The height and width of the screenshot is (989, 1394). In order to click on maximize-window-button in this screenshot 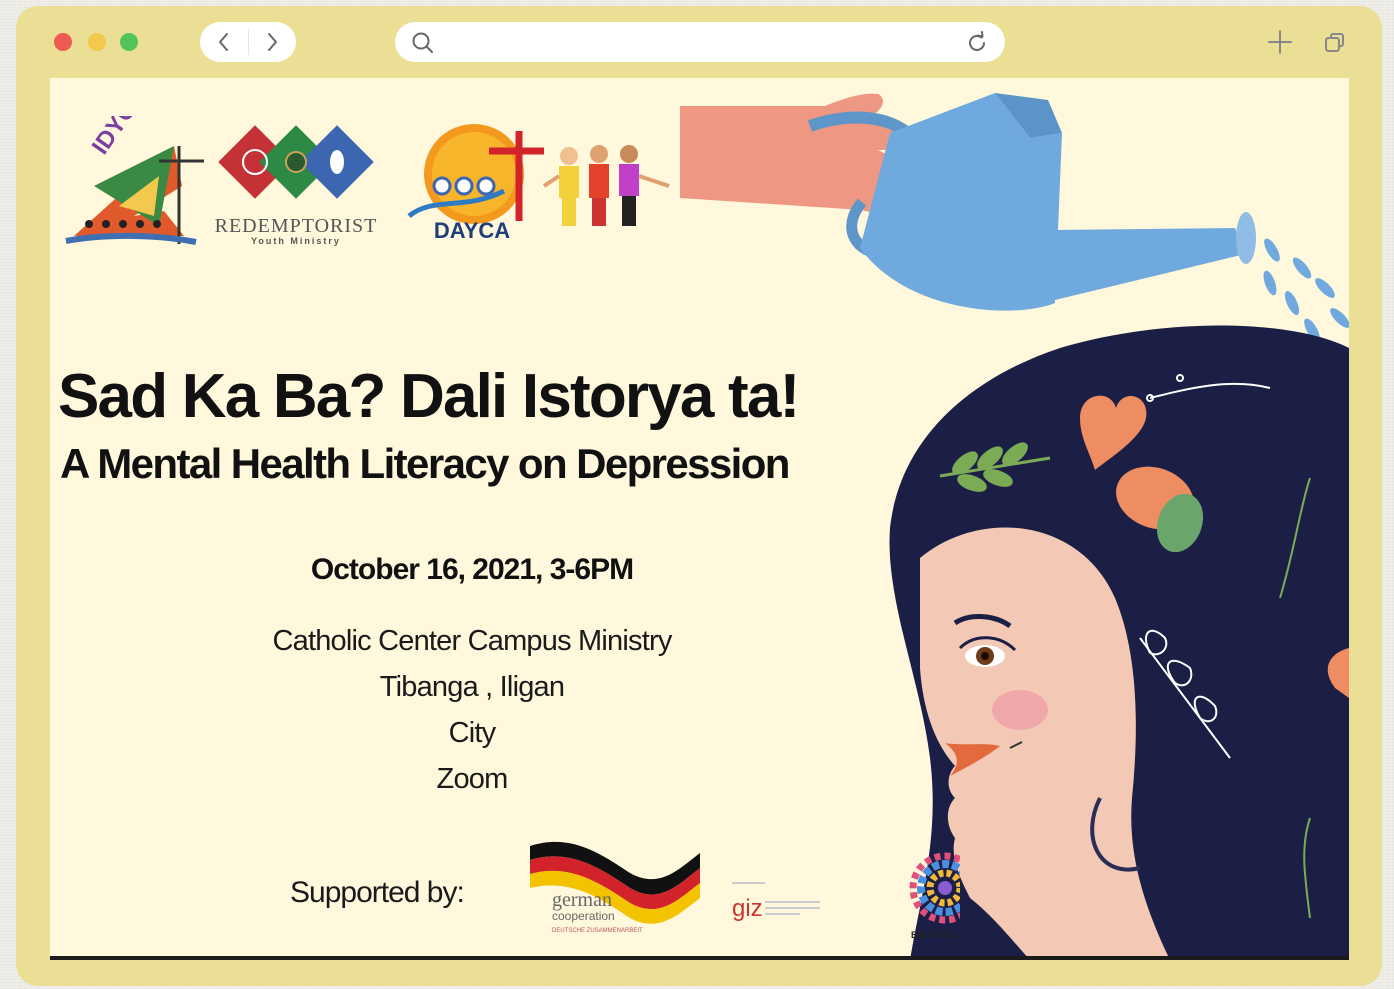, I will do `click(129, 42)`.